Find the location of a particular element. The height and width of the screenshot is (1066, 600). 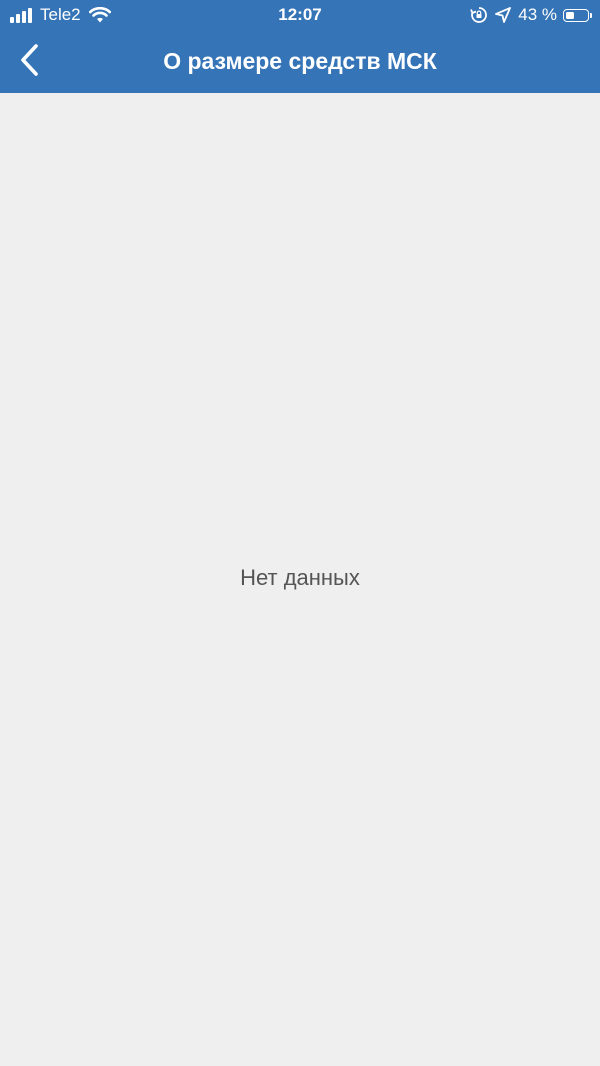

page-title: О размере средств МСК is located at coordinates (300, 61).